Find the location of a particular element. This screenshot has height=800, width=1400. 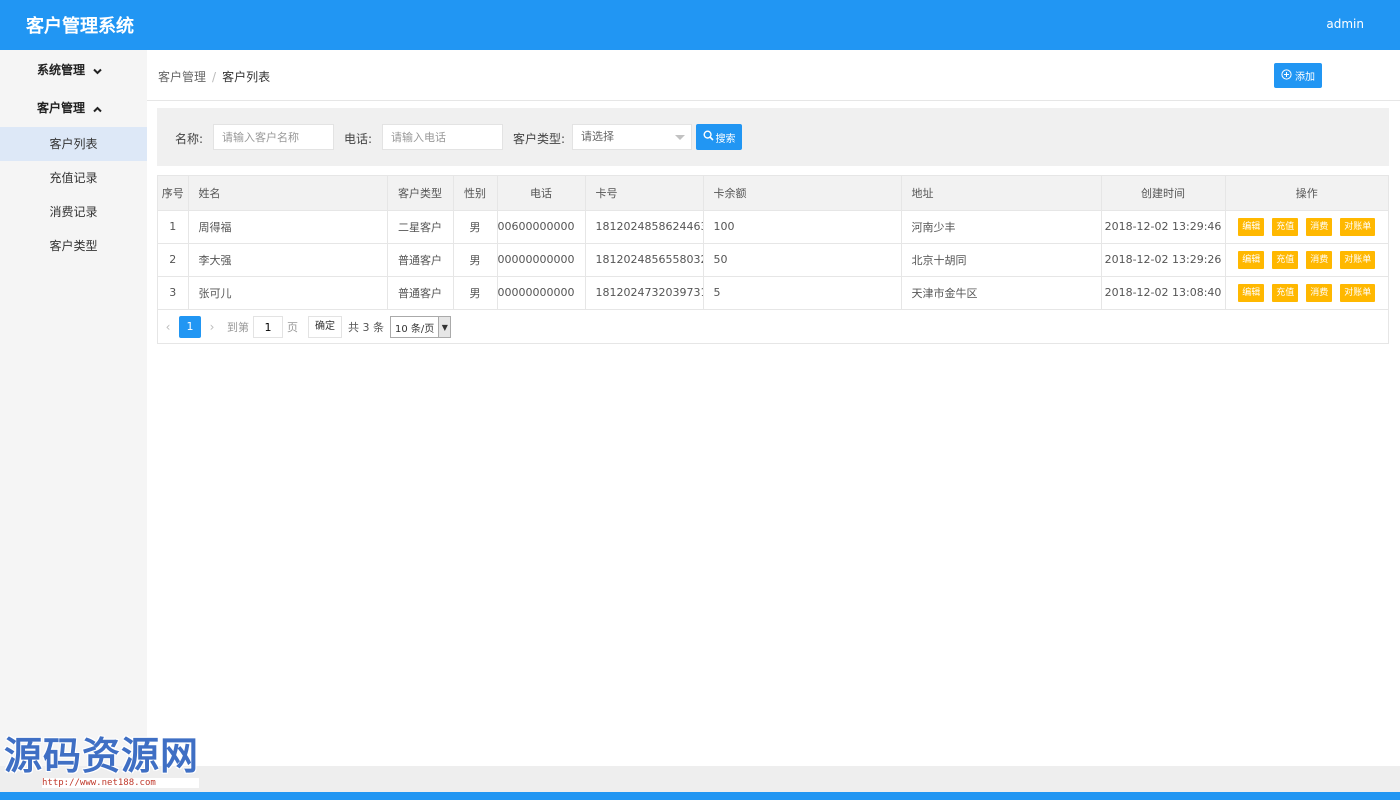

sidebar-item-recharge-records: 充值记录 is located at coordinates (73, 178).